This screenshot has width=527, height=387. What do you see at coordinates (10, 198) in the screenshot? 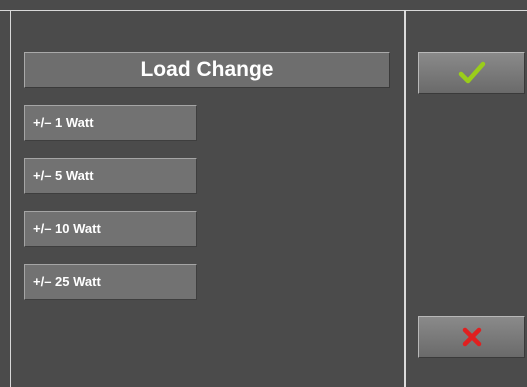
I see `left-border-line` at bounding box center [10, 198].